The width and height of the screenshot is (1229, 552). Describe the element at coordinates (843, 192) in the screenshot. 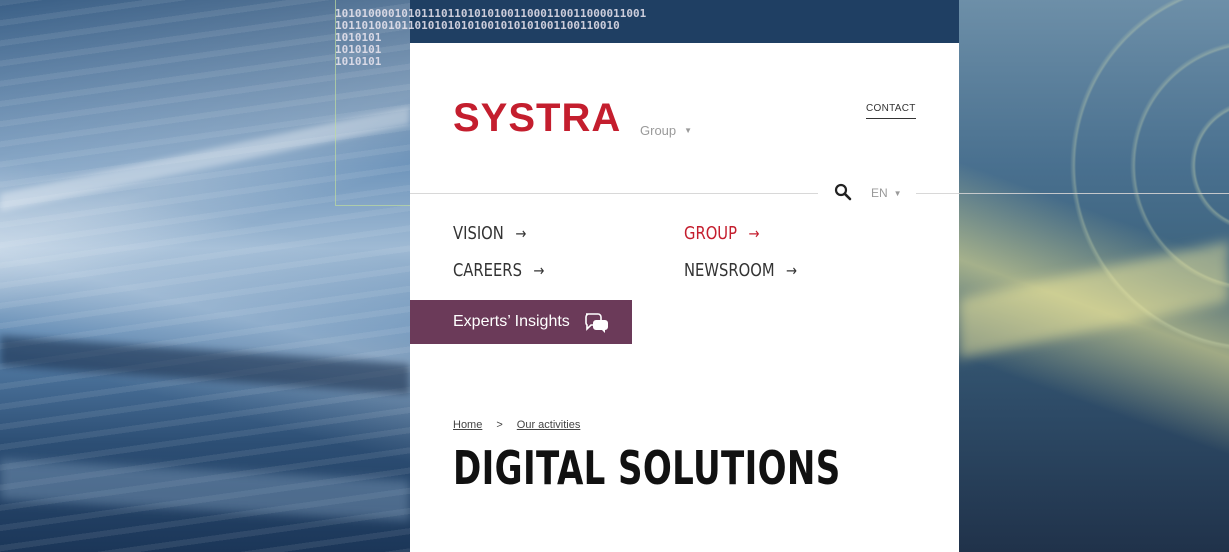

I see `search-icon` at that location.